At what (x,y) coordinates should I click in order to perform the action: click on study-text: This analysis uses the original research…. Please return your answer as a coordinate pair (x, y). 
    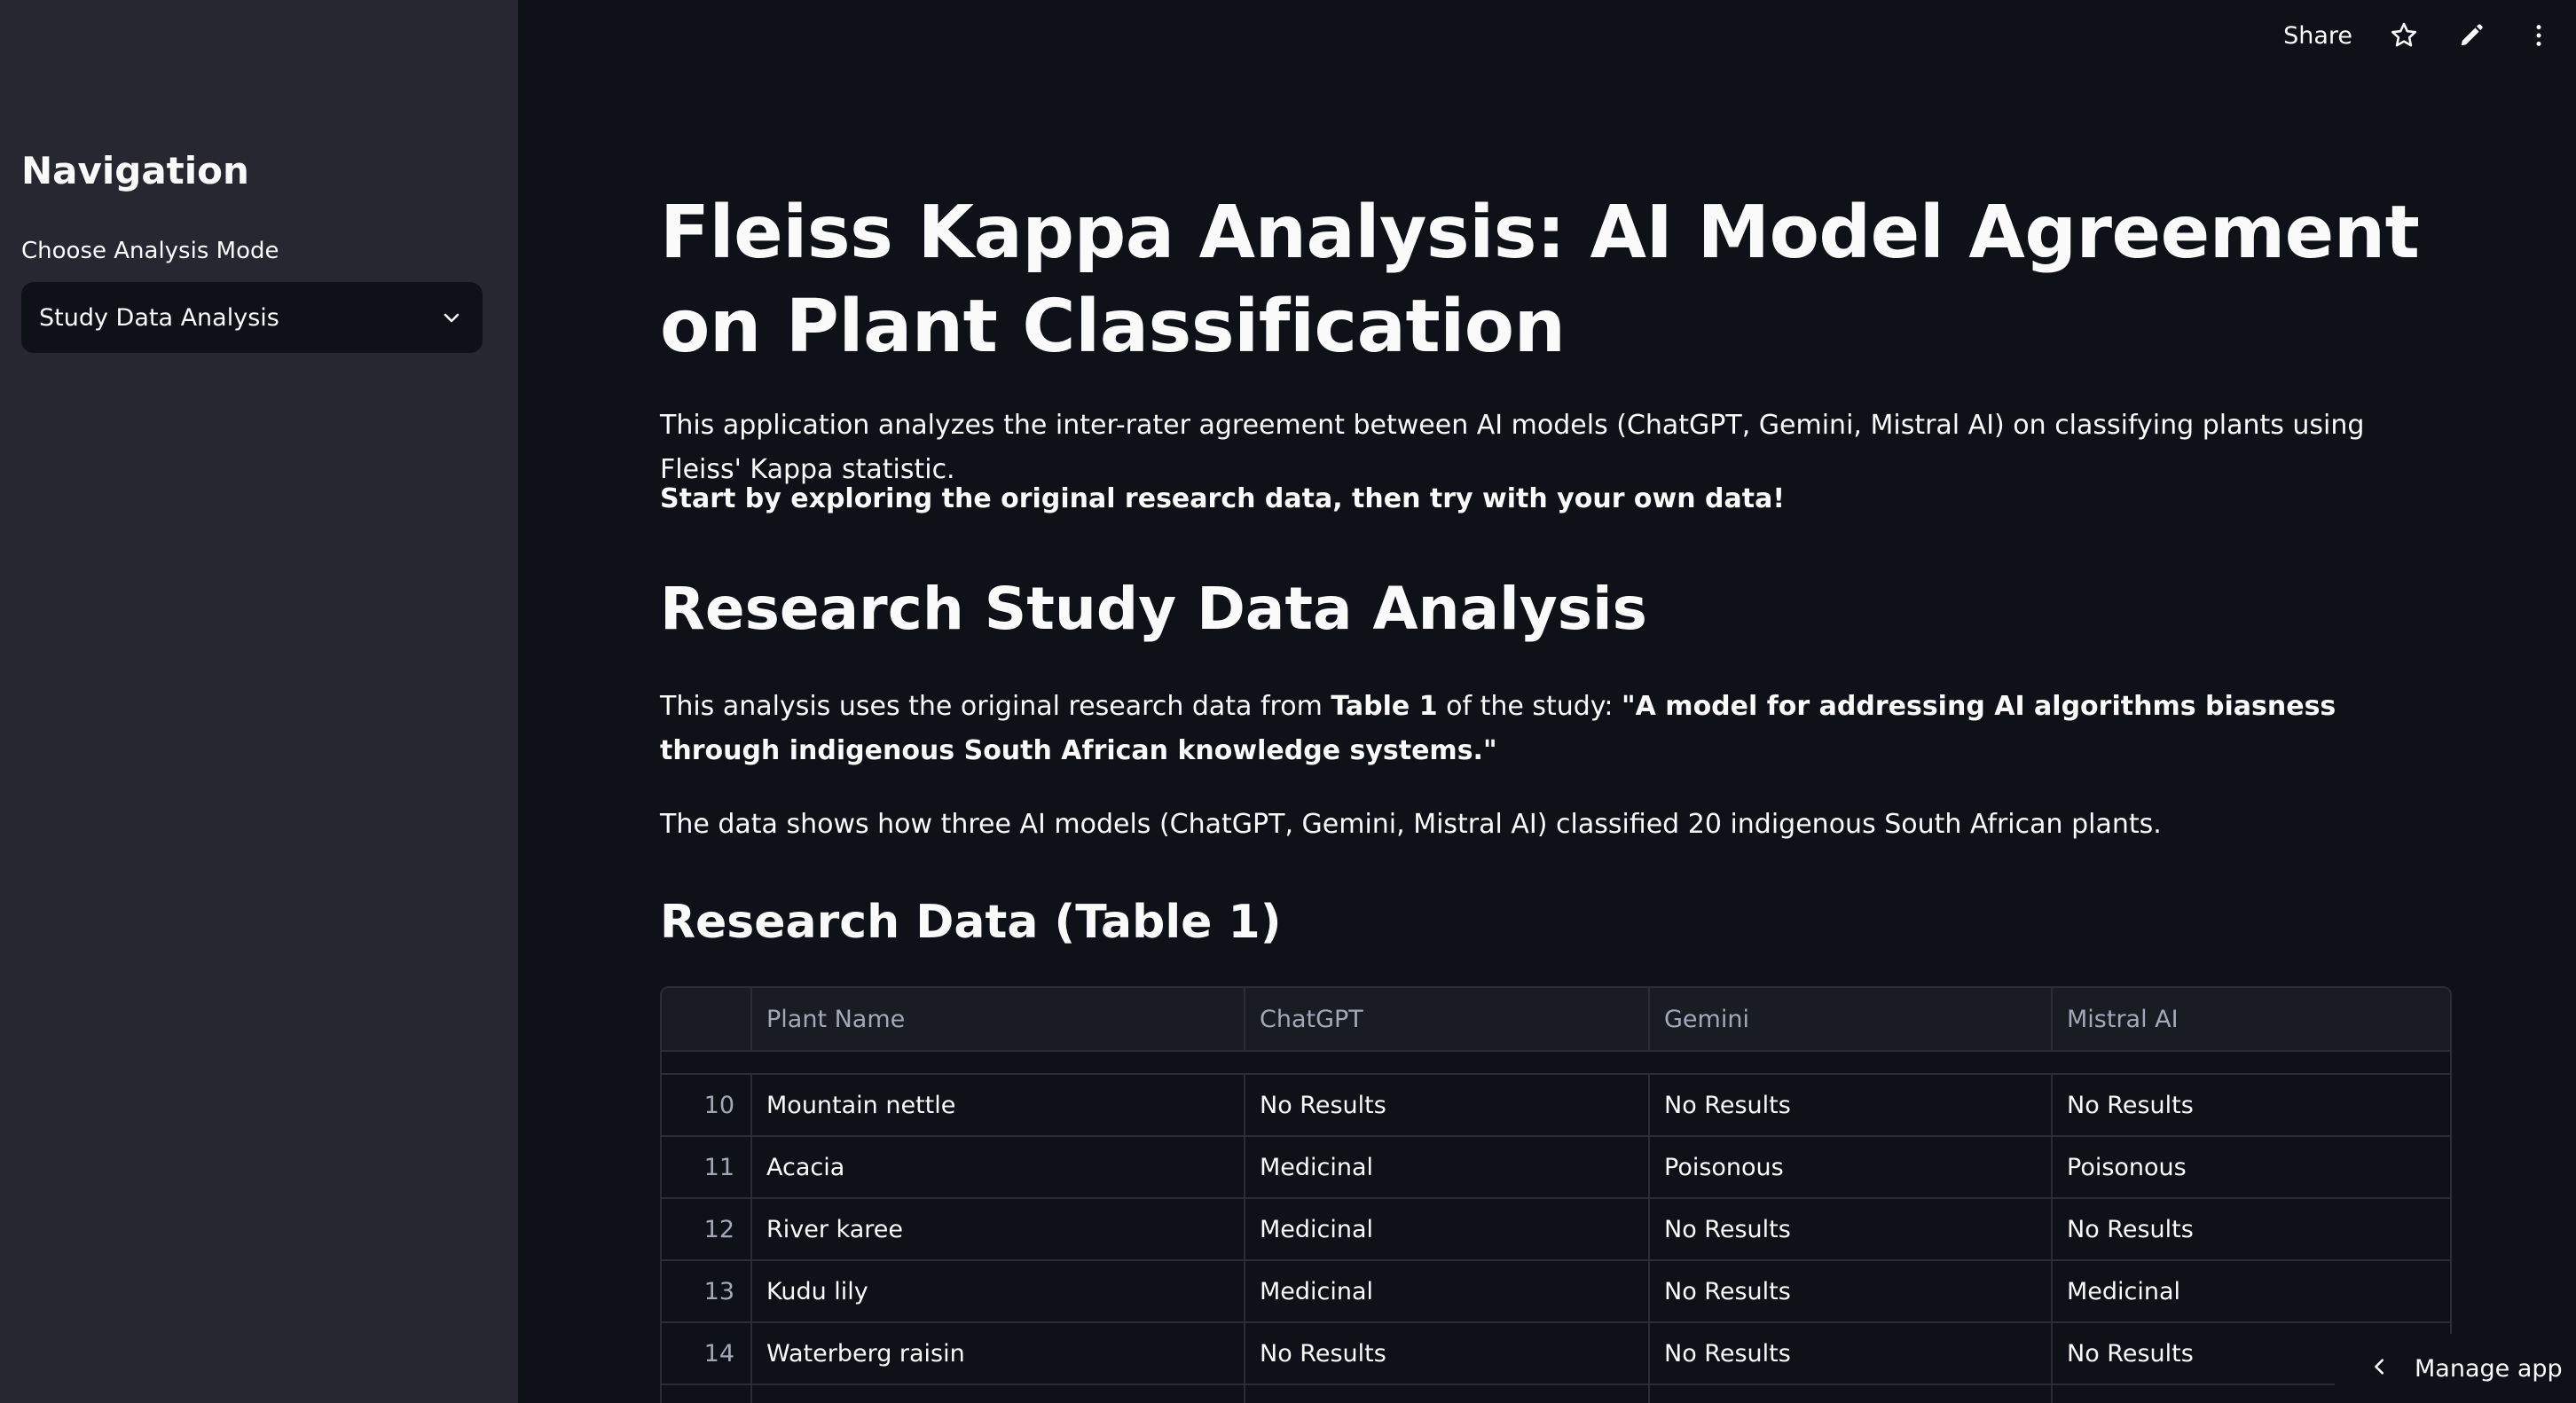
    Looking at the image, I should click on (1556, 729).